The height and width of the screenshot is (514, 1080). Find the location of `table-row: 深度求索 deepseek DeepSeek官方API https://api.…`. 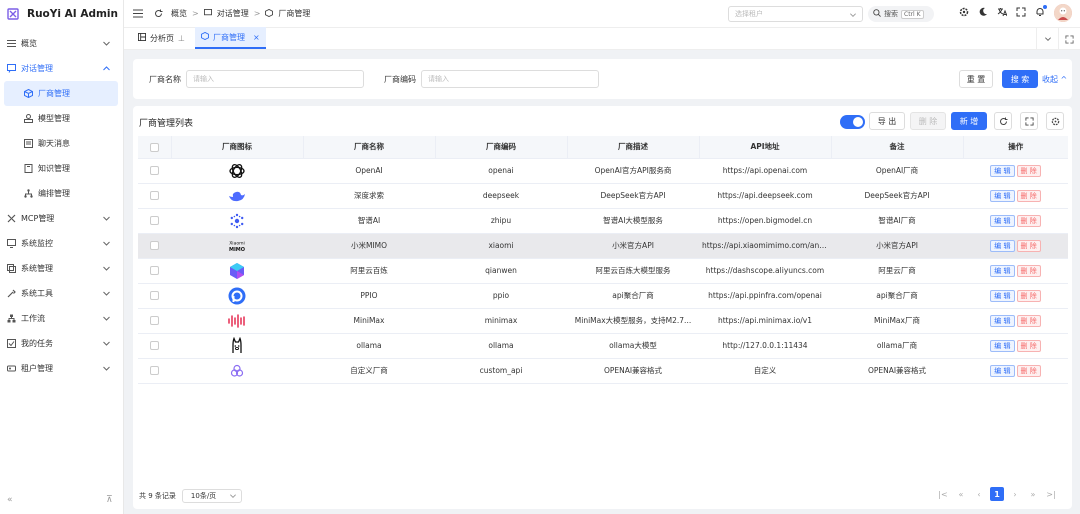

table-row: 深度求索 deepseek DeepSeek官方API https://api.… is located at coordinates (603, 196).